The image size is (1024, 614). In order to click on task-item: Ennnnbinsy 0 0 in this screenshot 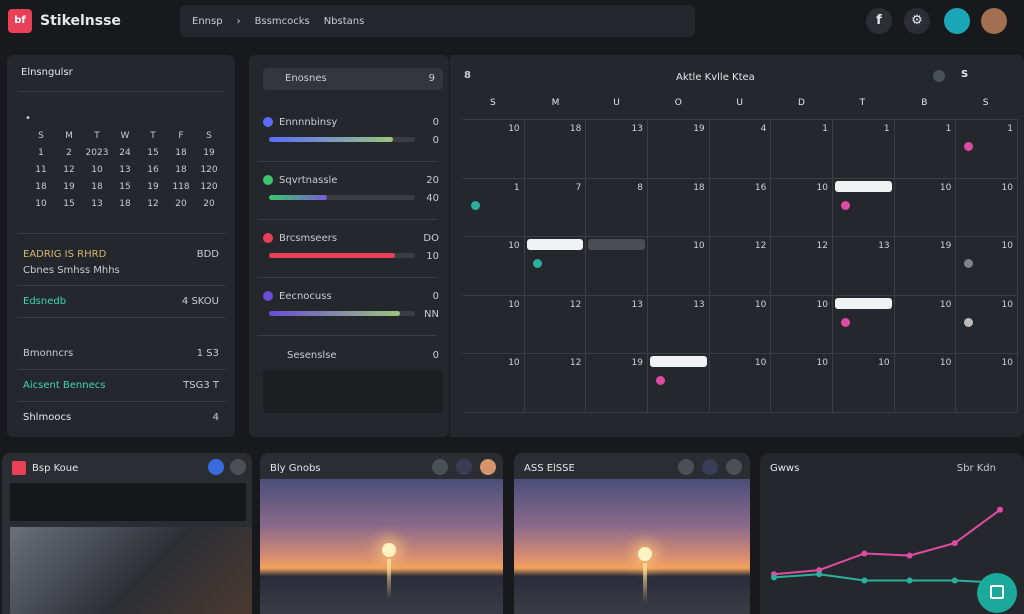, I will do `click(350, 139)`.